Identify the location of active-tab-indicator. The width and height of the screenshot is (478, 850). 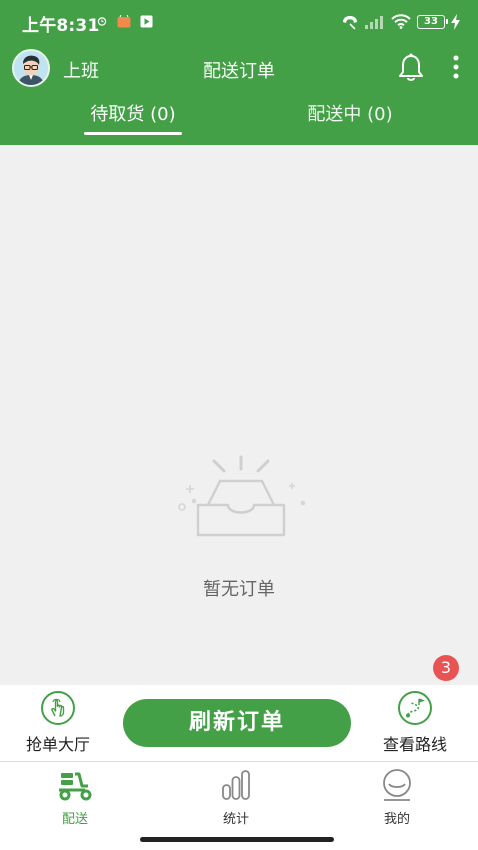
(133, 133).